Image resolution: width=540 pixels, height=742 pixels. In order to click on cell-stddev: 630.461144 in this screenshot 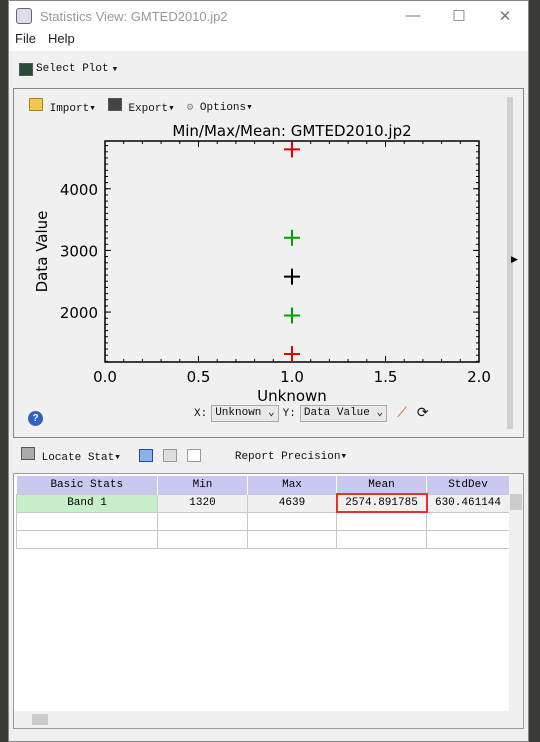, I will do `click(468, 503)`.